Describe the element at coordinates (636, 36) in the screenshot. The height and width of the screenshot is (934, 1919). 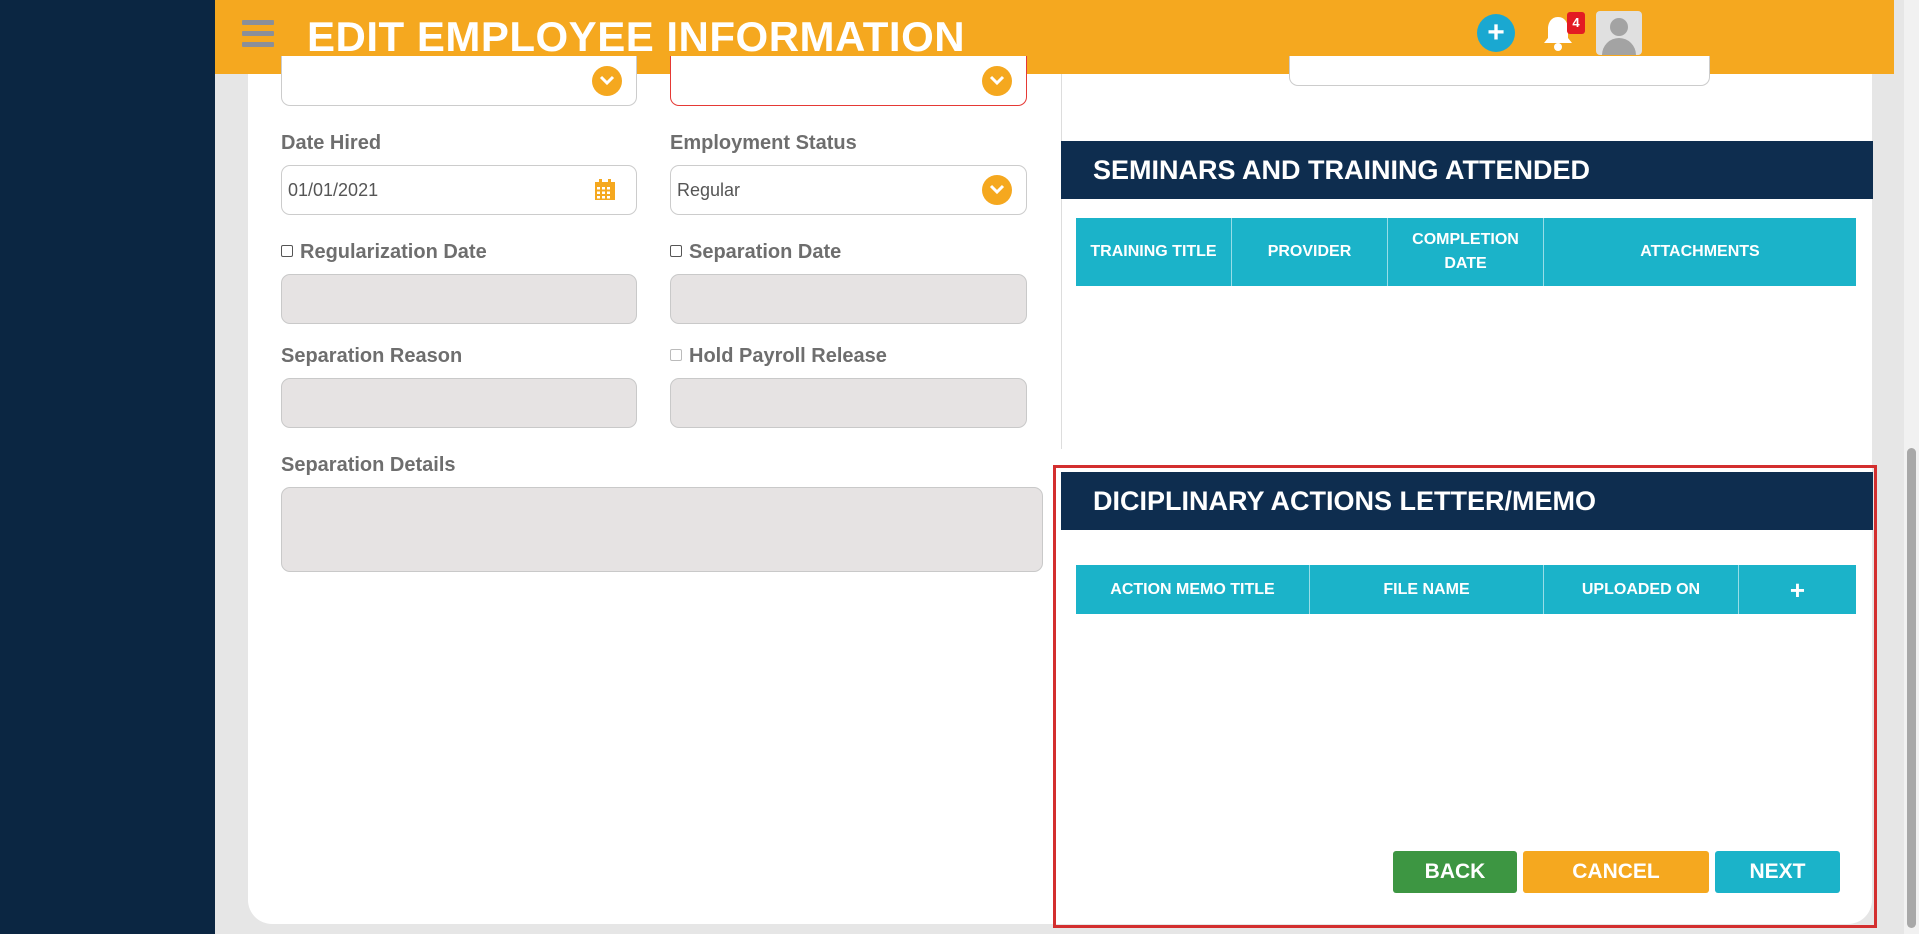
I see `page-title: EDIT EMPLOYEE INFORMATION` at that location.